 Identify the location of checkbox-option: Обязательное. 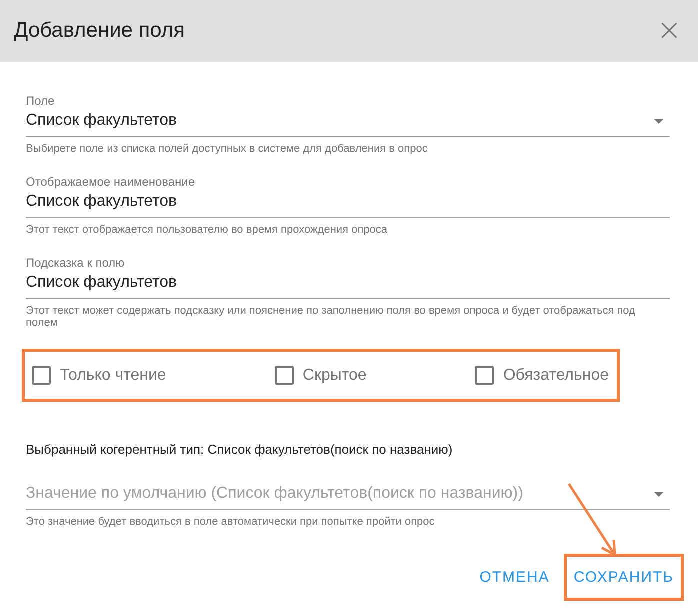
(542, 375).